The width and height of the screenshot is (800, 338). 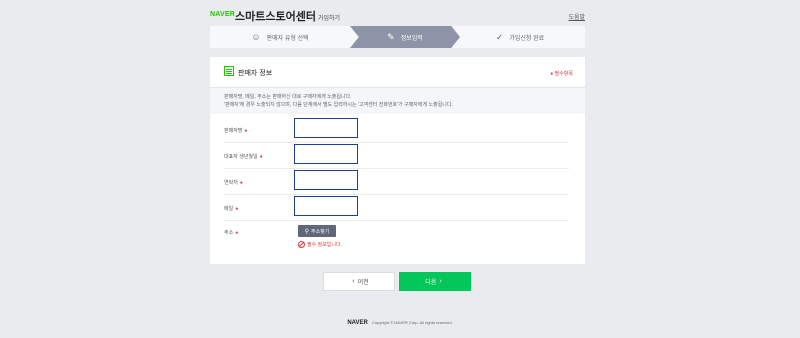 I want to click on seller-name-row: 판매자명 ●, so click(x=396, y=130).